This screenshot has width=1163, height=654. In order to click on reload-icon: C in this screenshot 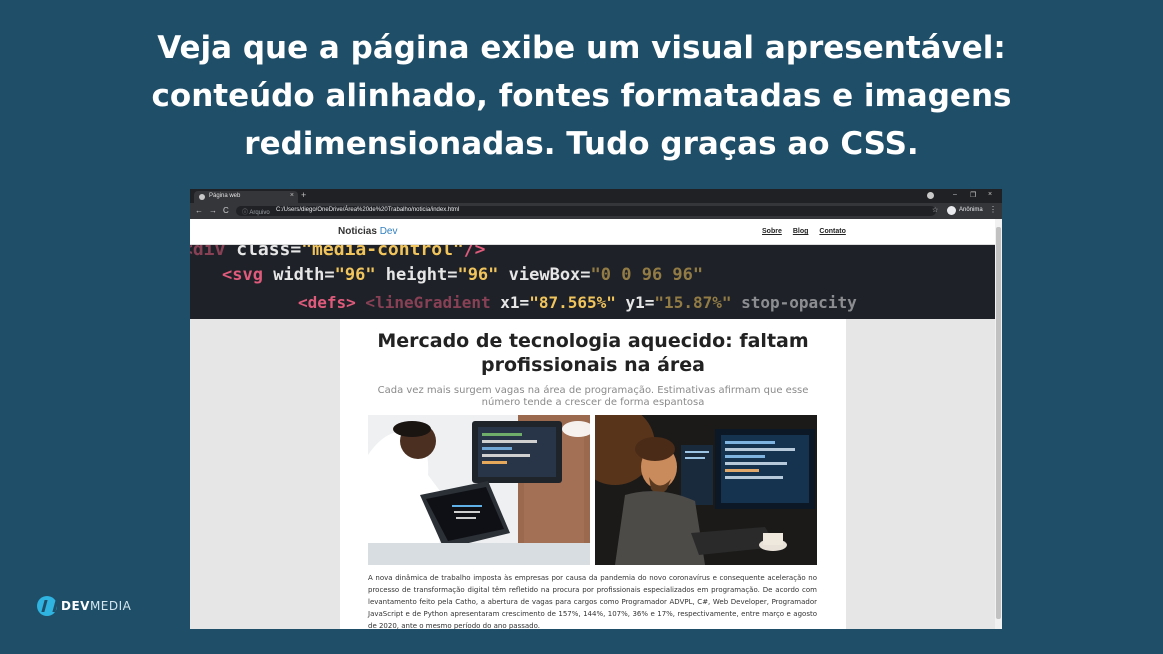, I will do `click(226, 211)`.